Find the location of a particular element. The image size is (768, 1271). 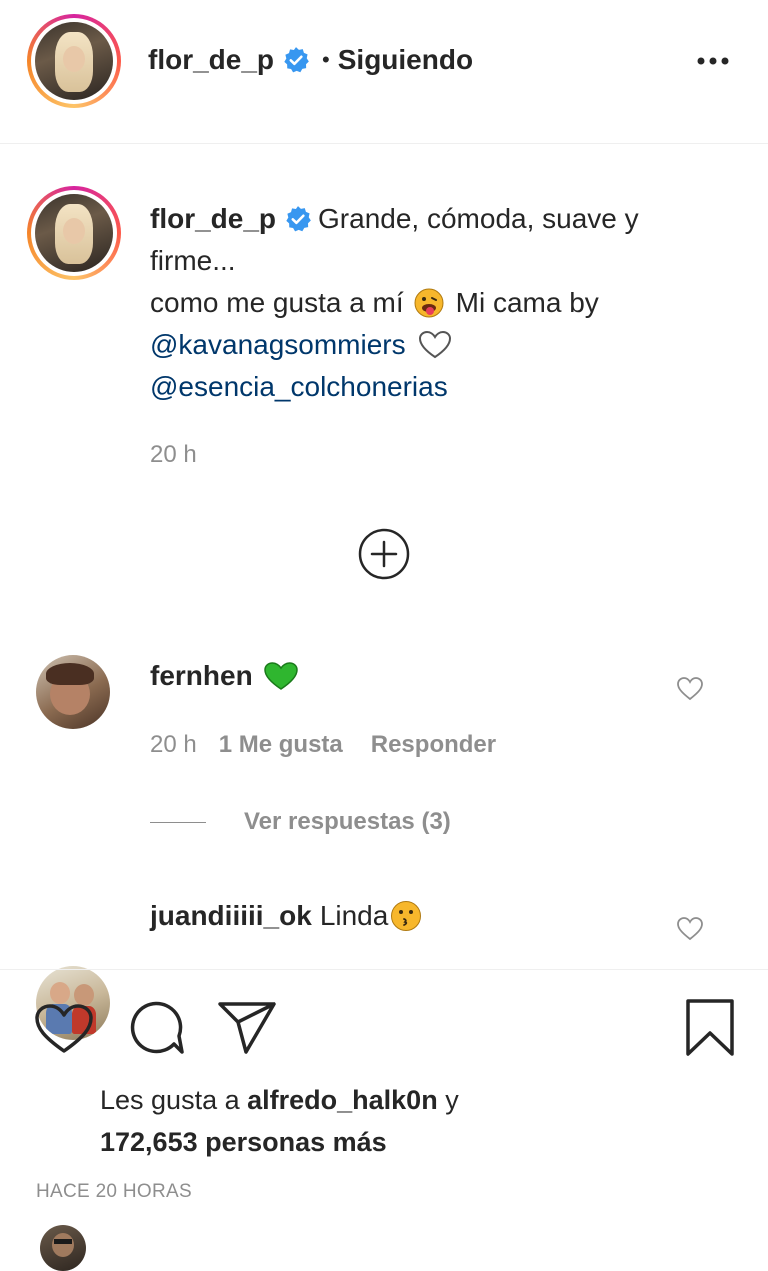

follow-status-button: Siguiendo is located at coordinates (405, 60).